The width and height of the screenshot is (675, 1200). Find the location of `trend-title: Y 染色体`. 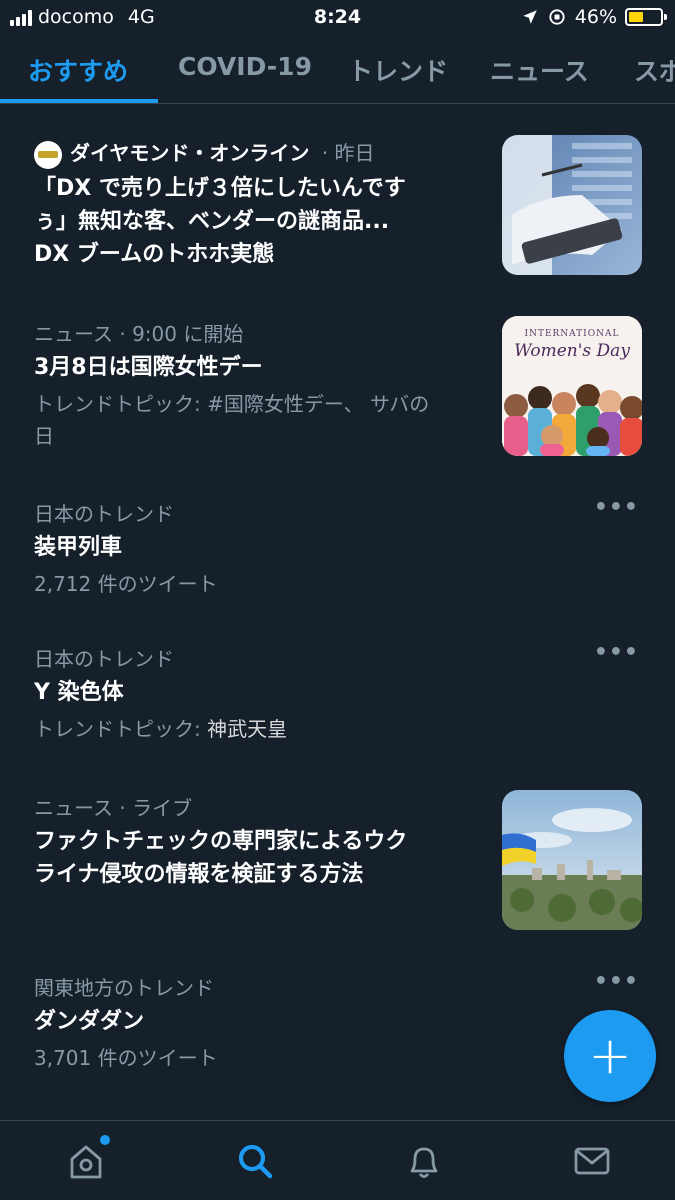

trend-title: Y 染色体 is located at coordinates (79, 692).